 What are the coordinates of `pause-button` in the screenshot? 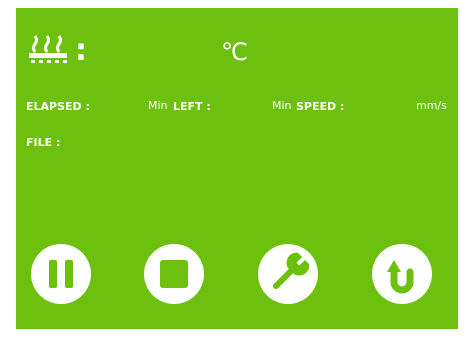 It's located at (61, 274).